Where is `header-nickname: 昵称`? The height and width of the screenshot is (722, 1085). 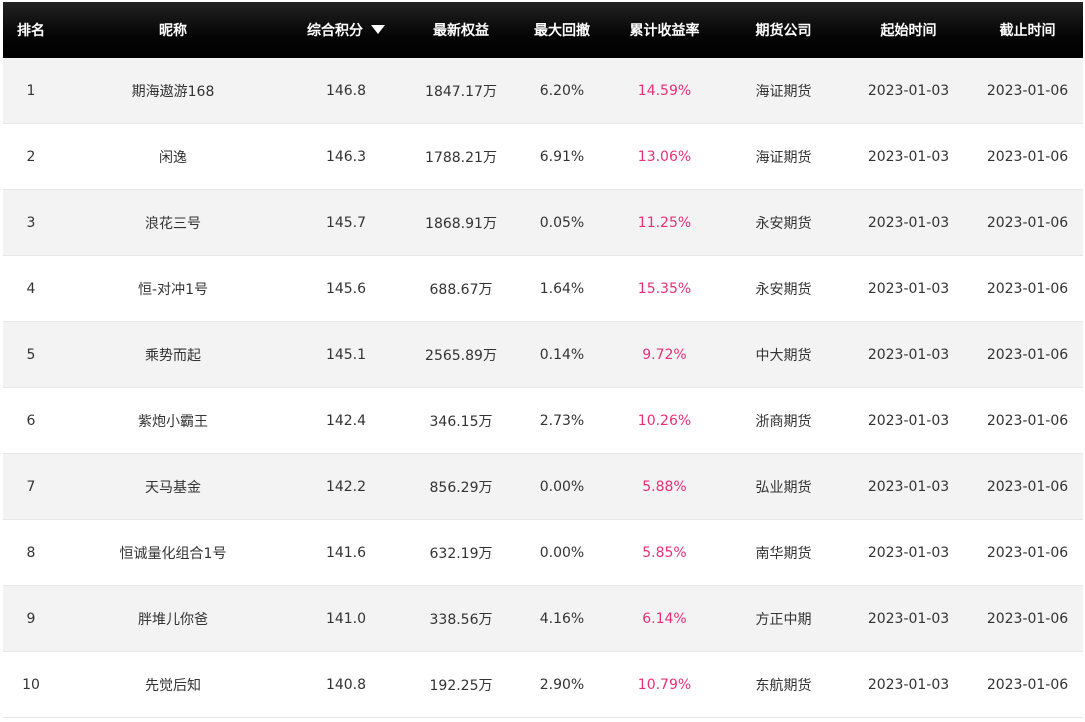
header-nickname: 昵称 is located at coordinates (173, 30).